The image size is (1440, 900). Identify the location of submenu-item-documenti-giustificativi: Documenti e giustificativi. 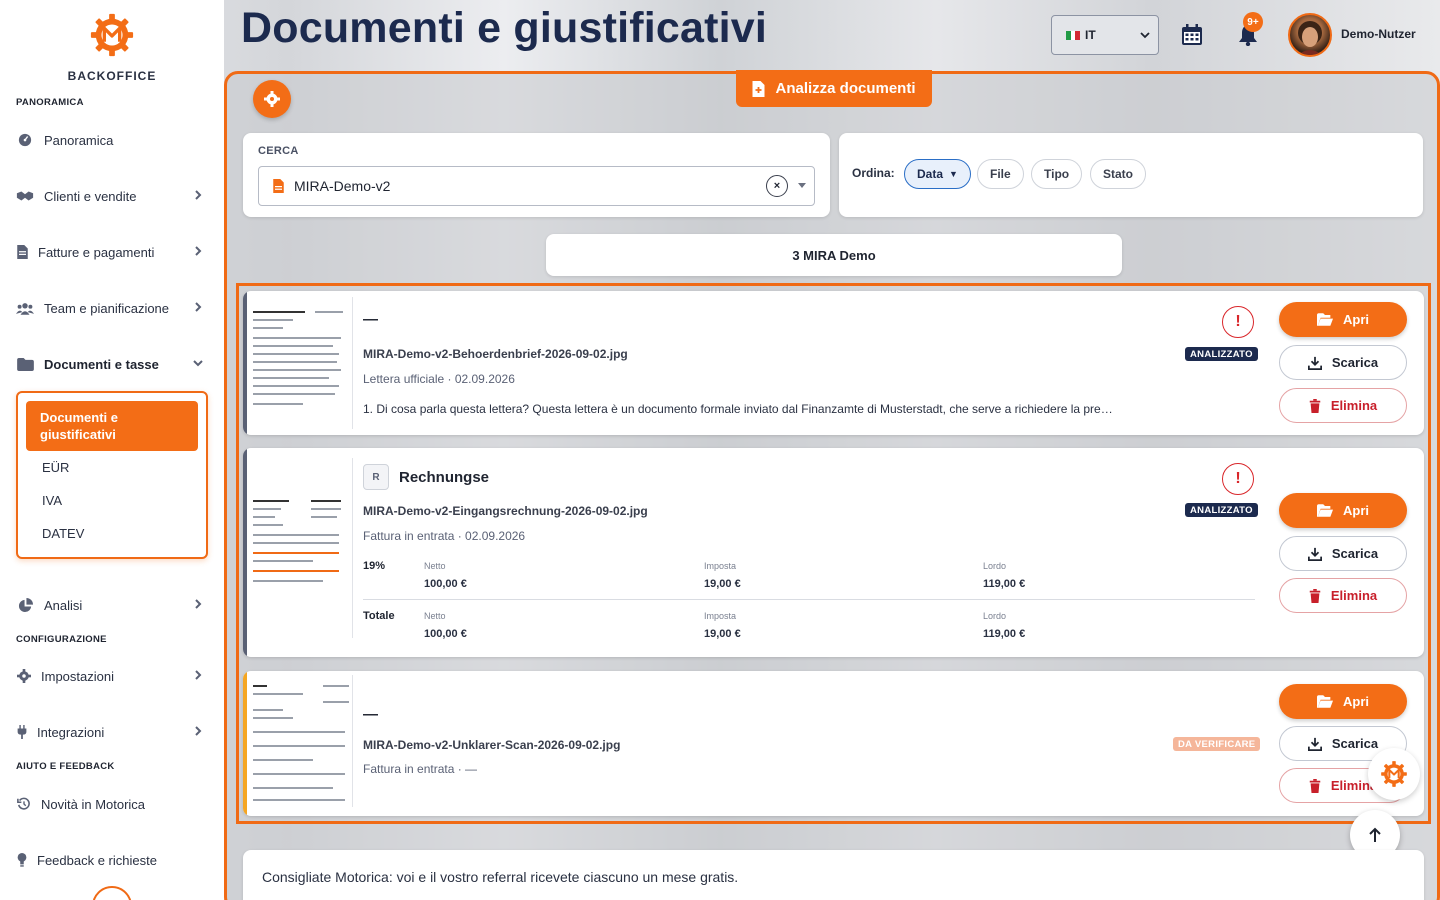
(112, 426).